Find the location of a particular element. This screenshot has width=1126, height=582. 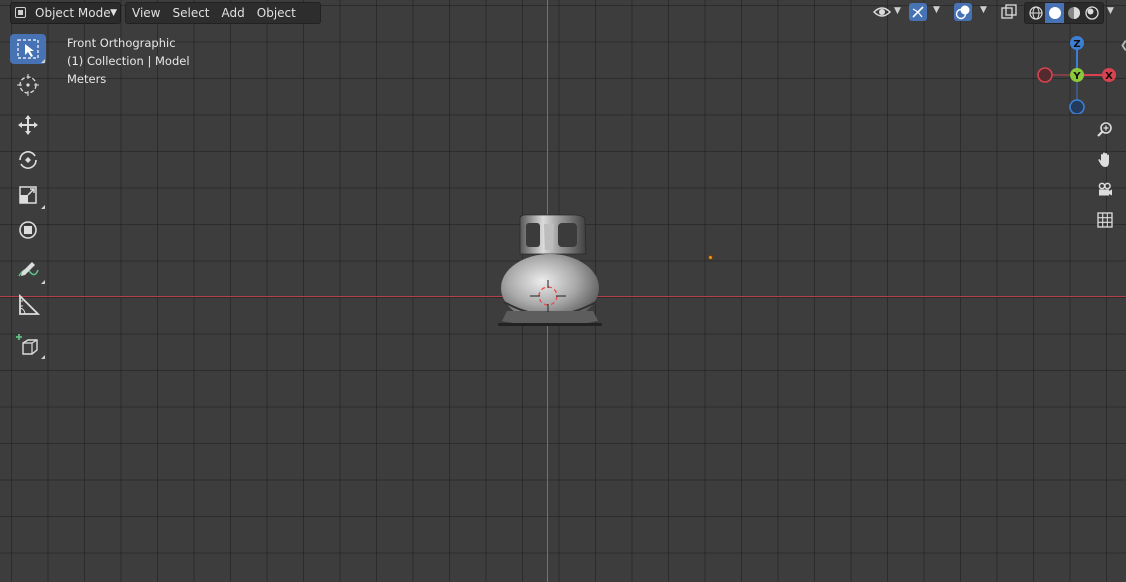

solid-shading-icon is located at coordinates (1055, 13).